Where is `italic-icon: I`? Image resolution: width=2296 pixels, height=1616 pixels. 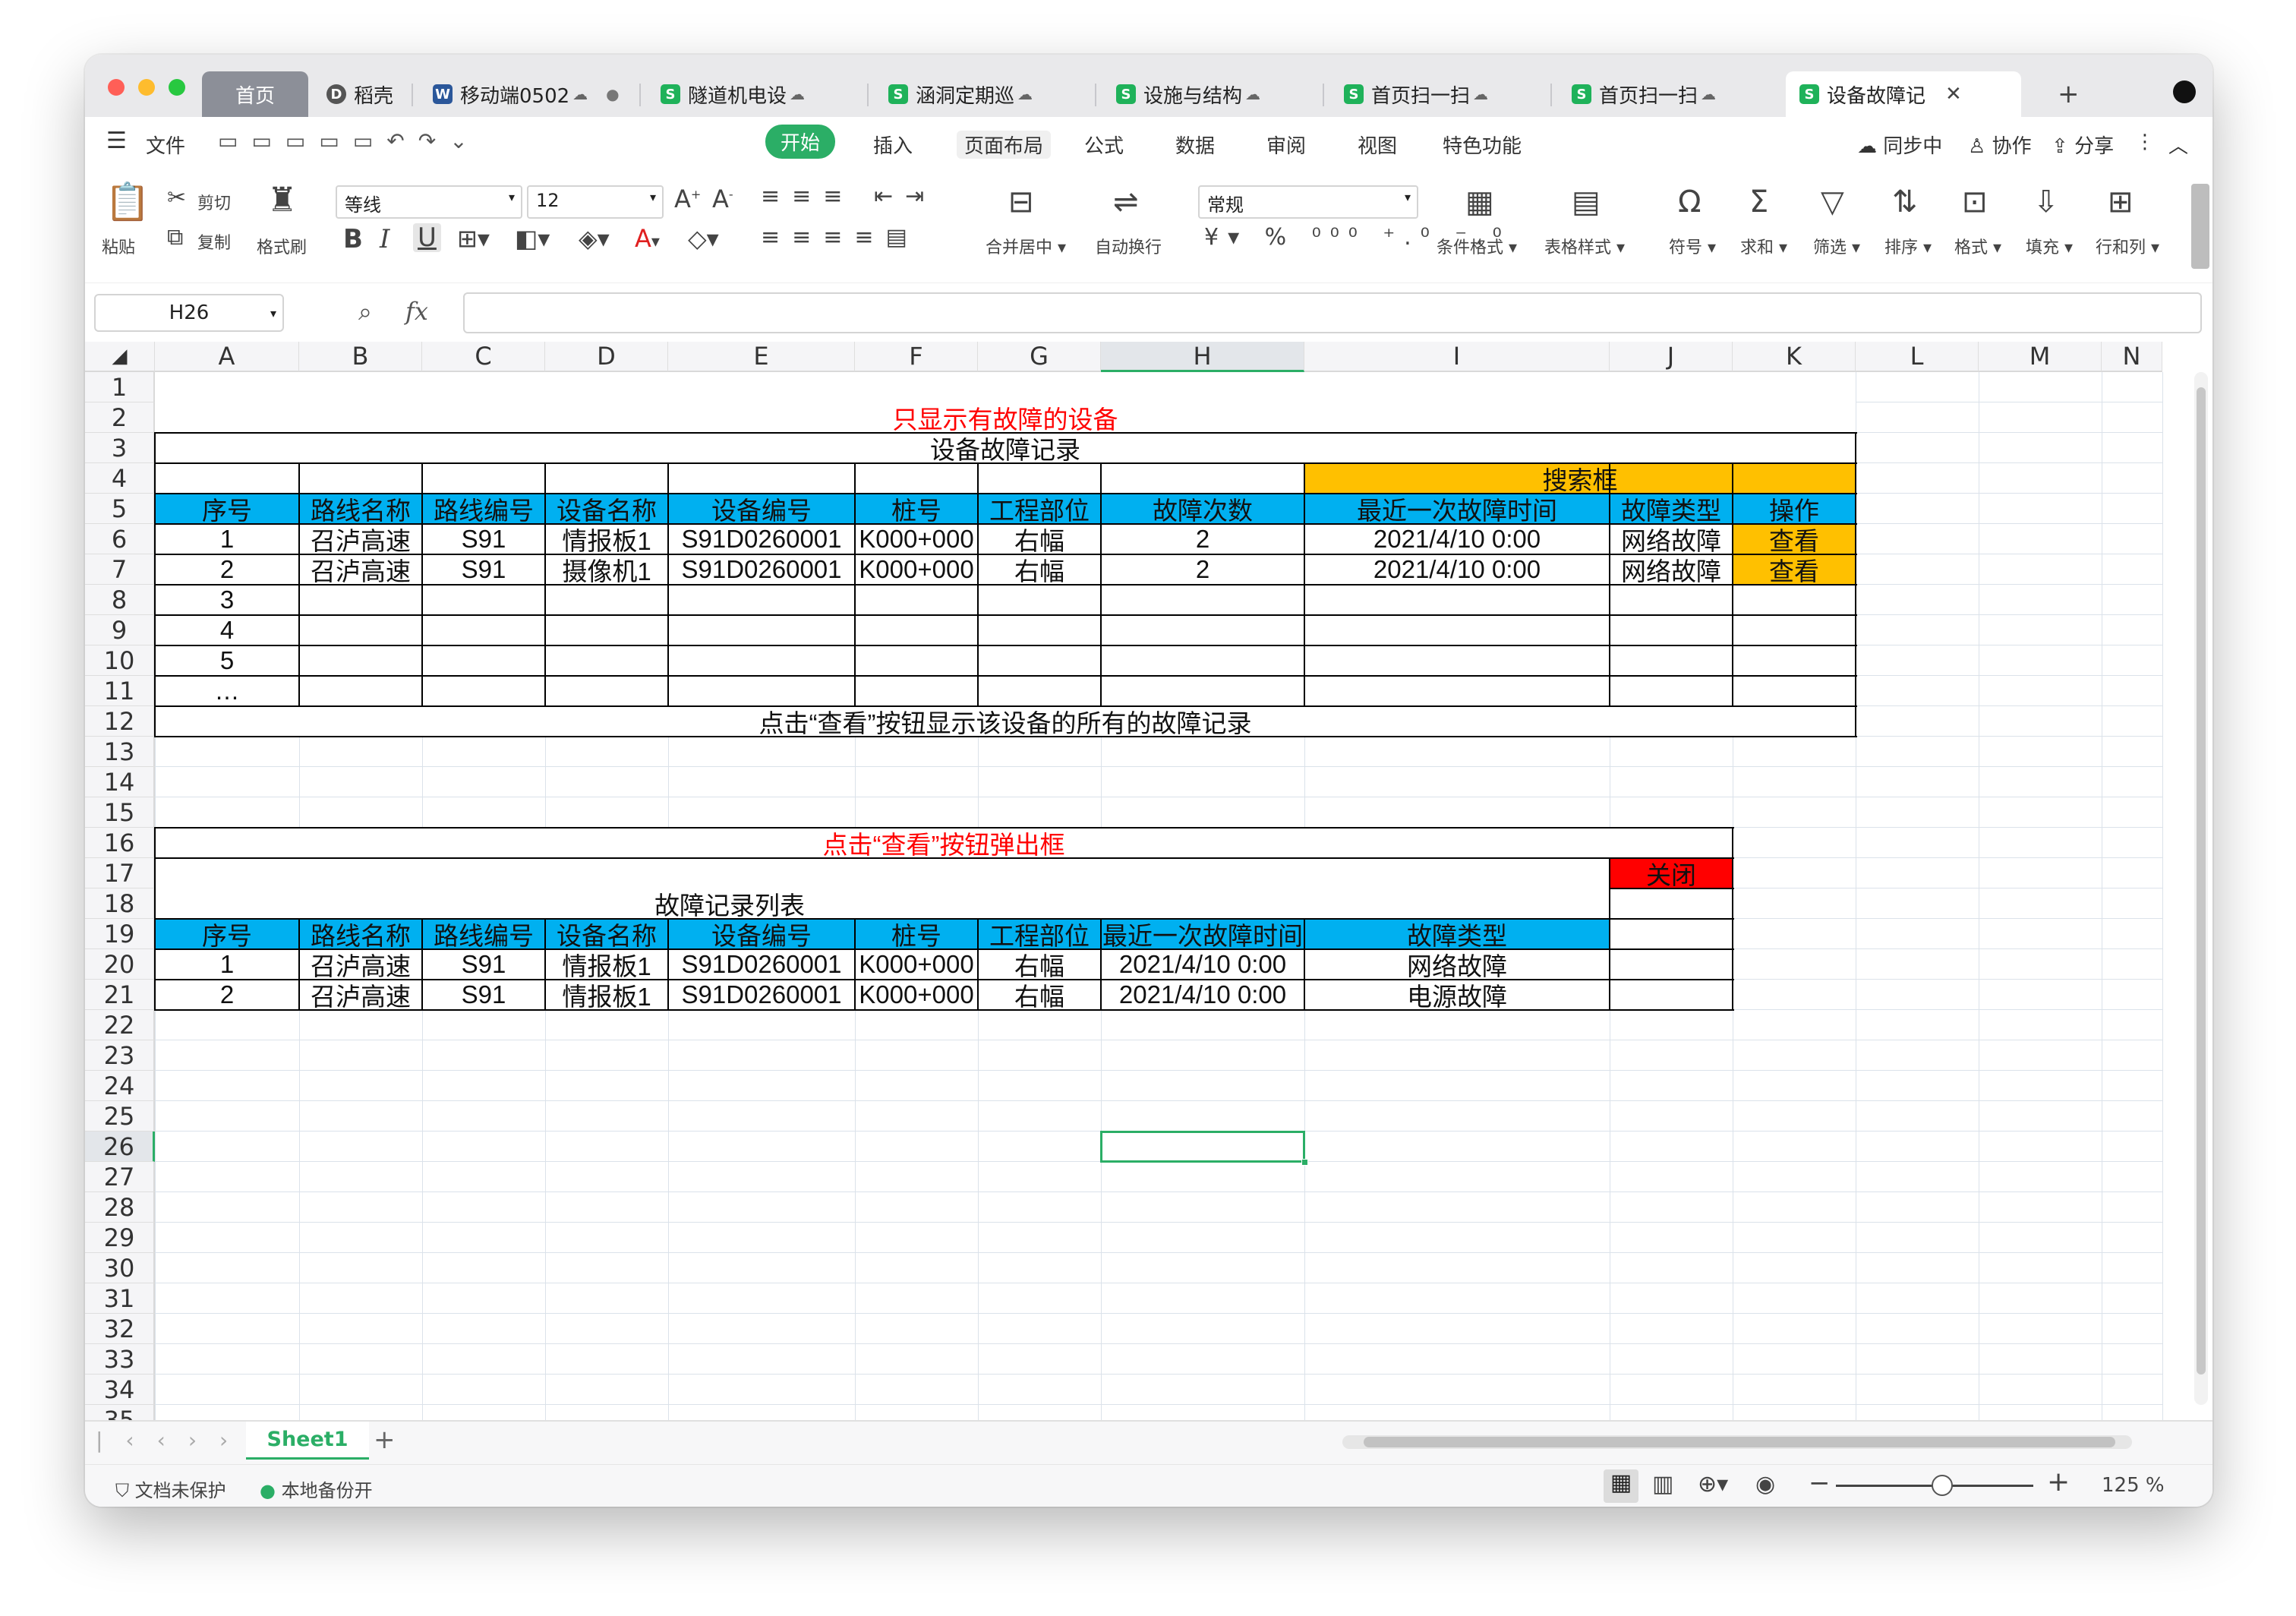 italic-icon: I is located at coordinates (385, 239).